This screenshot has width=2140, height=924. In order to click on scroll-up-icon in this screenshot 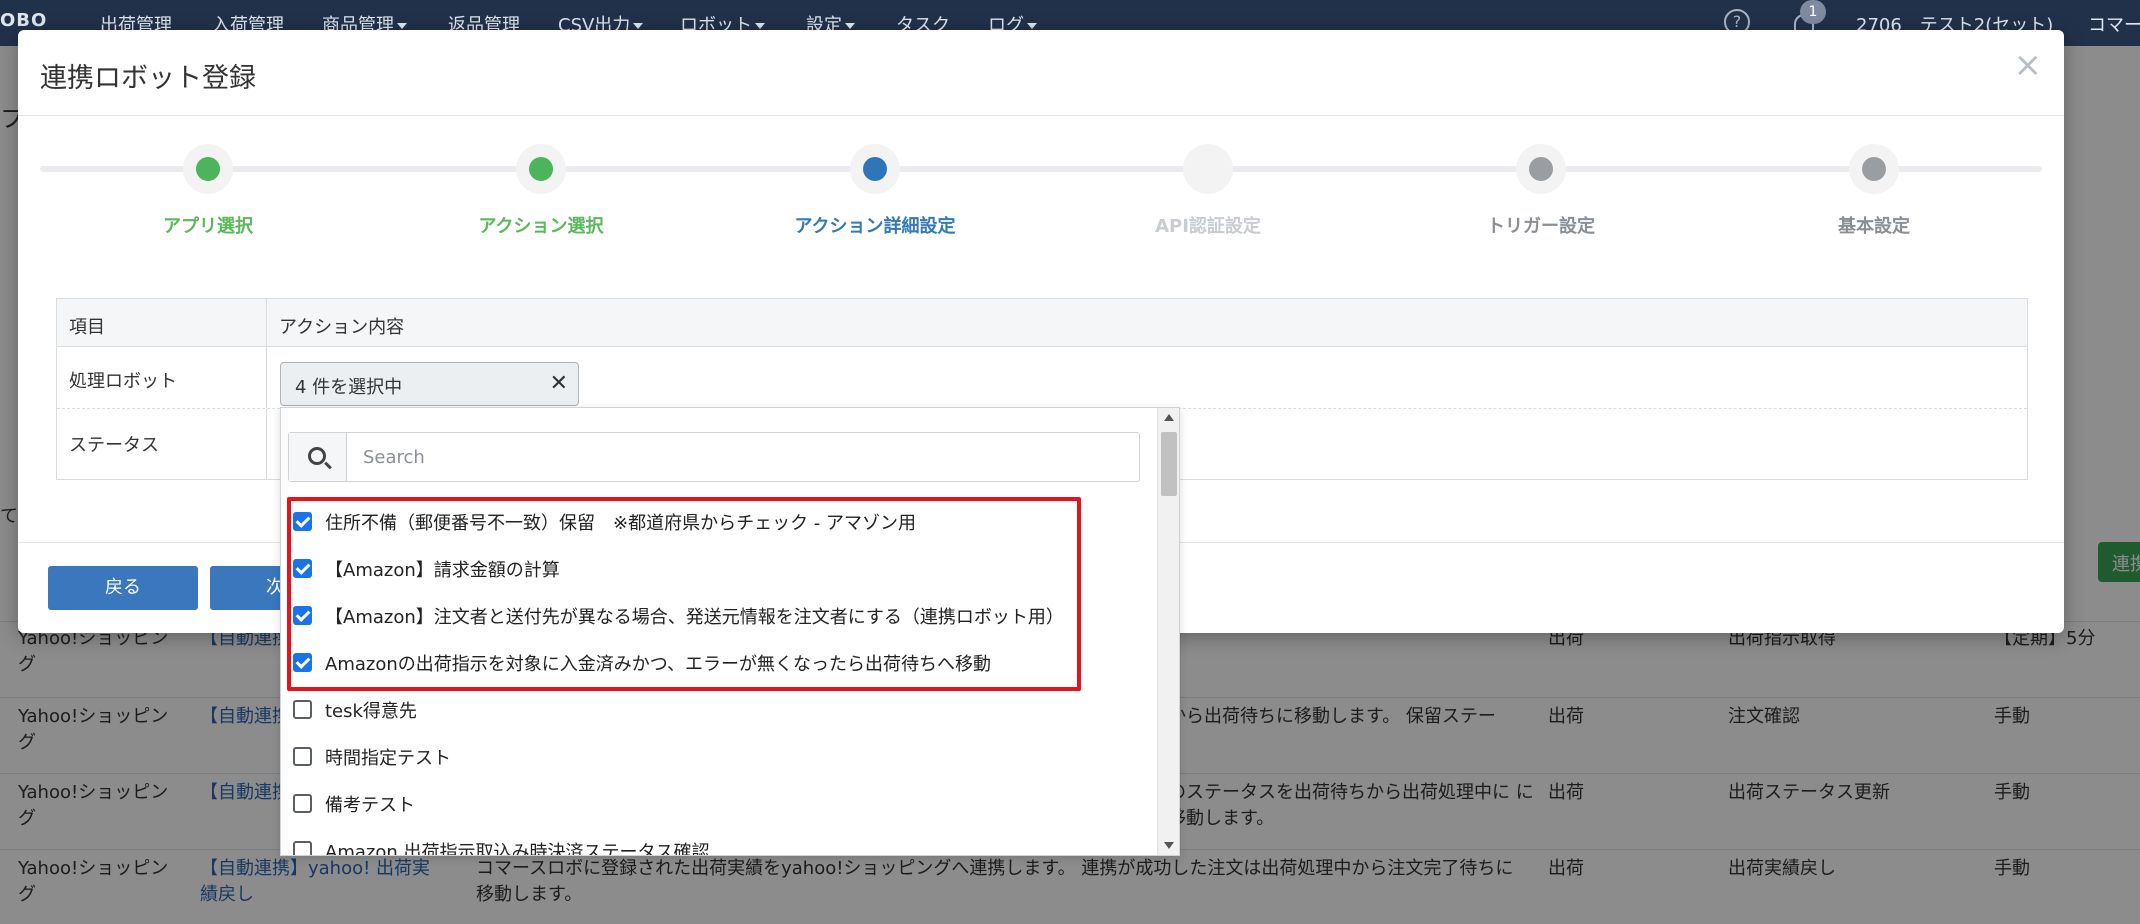, I will do `click(1169, 417)`.